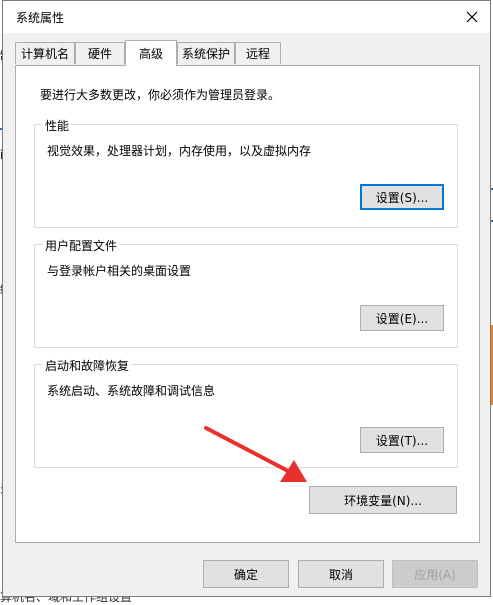 The height and width of the screenshot is (605, 493). What do you see at coordinates (119, 271) in the screenshot?
I see `group-description: 与登录帐户相关的桌面设置` at bounding box center [119, 271].